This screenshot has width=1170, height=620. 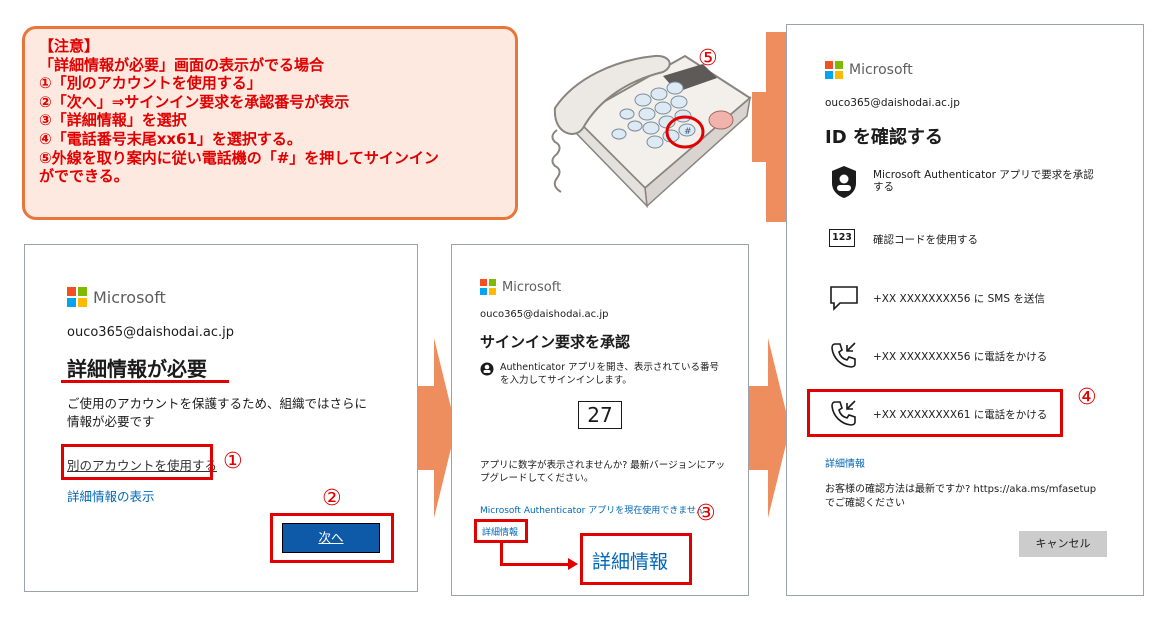 I want to click on option-label: Microsoft Authenticator アプリで要求を承認する, so click(x=983, y=181).